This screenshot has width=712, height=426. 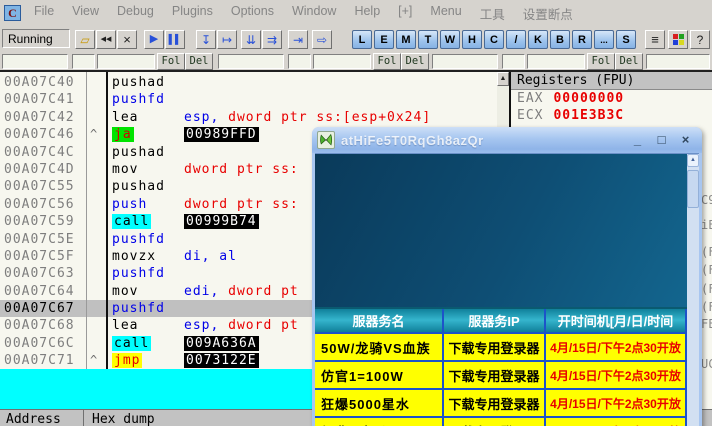 What do you see at coordinates (272, 39) in the screenshot?
I see `trace-over-button: ⇉` at bounding box center [272, 39].